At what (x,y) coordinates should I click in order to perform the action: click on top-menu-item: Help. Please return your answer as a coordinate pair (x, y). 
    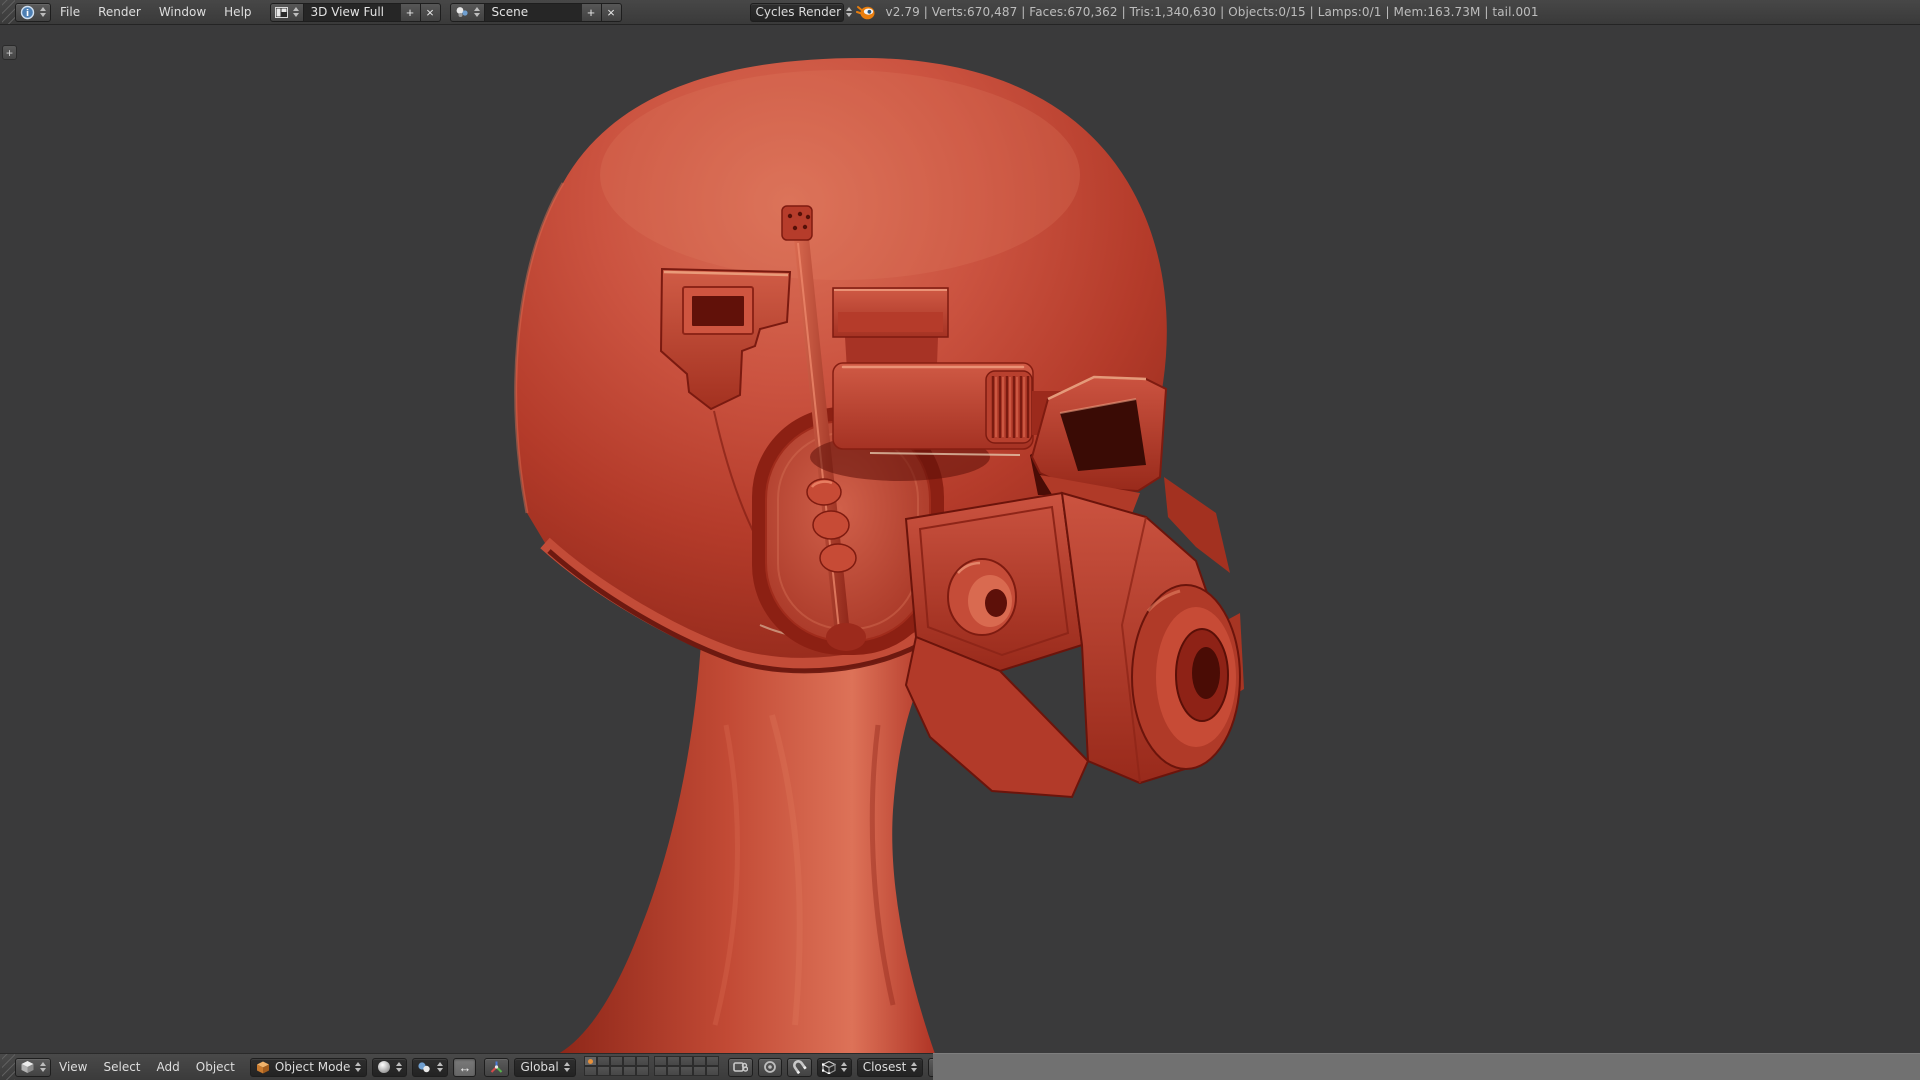
    Looking at the image, I should click on (237, 12).